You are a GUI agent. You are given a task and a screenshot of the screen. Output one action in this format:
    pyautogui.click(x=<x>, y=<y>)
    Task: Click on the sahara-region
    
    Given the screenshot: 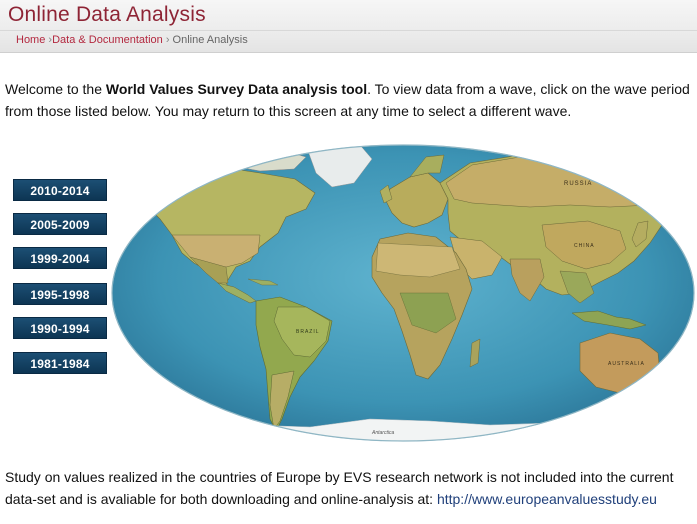 What is the action you would take?
    pyautogui.click(x=418, y=260)
    